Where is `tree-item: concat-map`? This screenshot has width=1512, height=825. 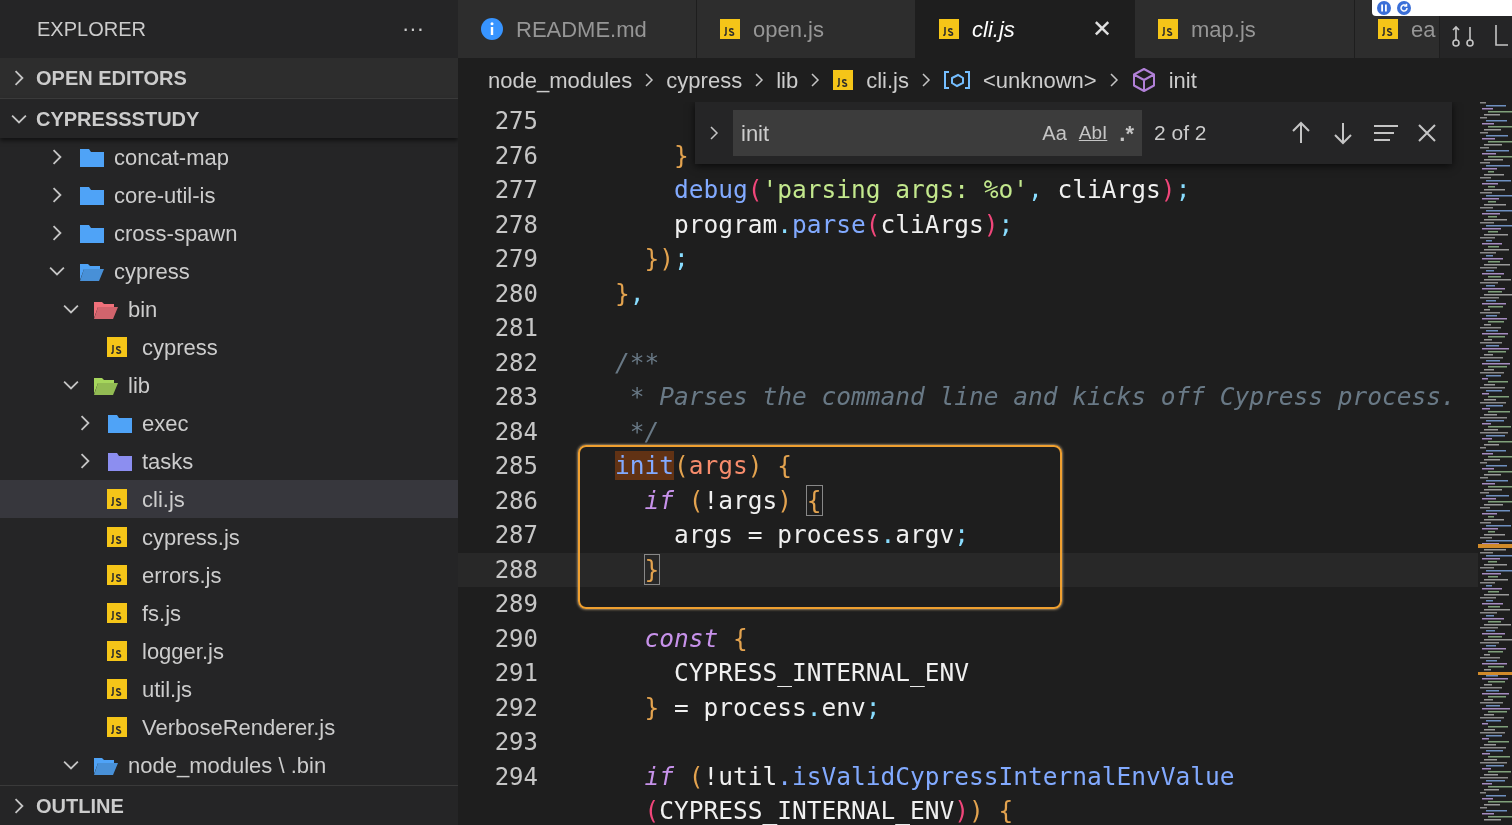
tree-item: concat-map is located at coordinates (229, 157).